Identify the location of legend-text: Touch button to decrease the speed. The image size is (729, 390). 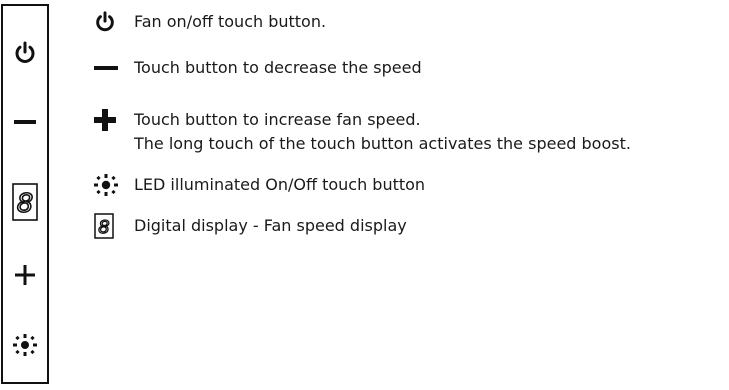
(278, 68).